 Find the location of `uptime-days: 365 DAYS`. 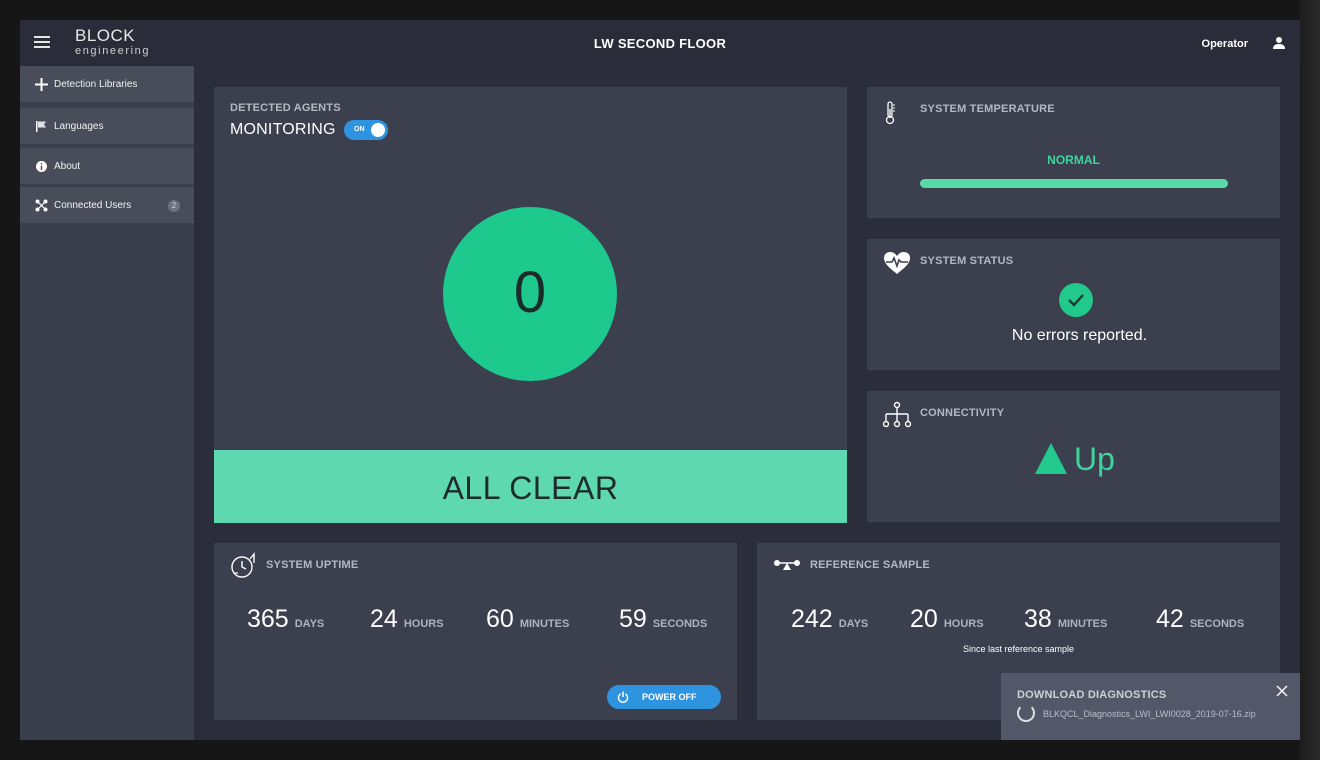

uptime-days: 365 DAYS is located at coordinates (285, 619).